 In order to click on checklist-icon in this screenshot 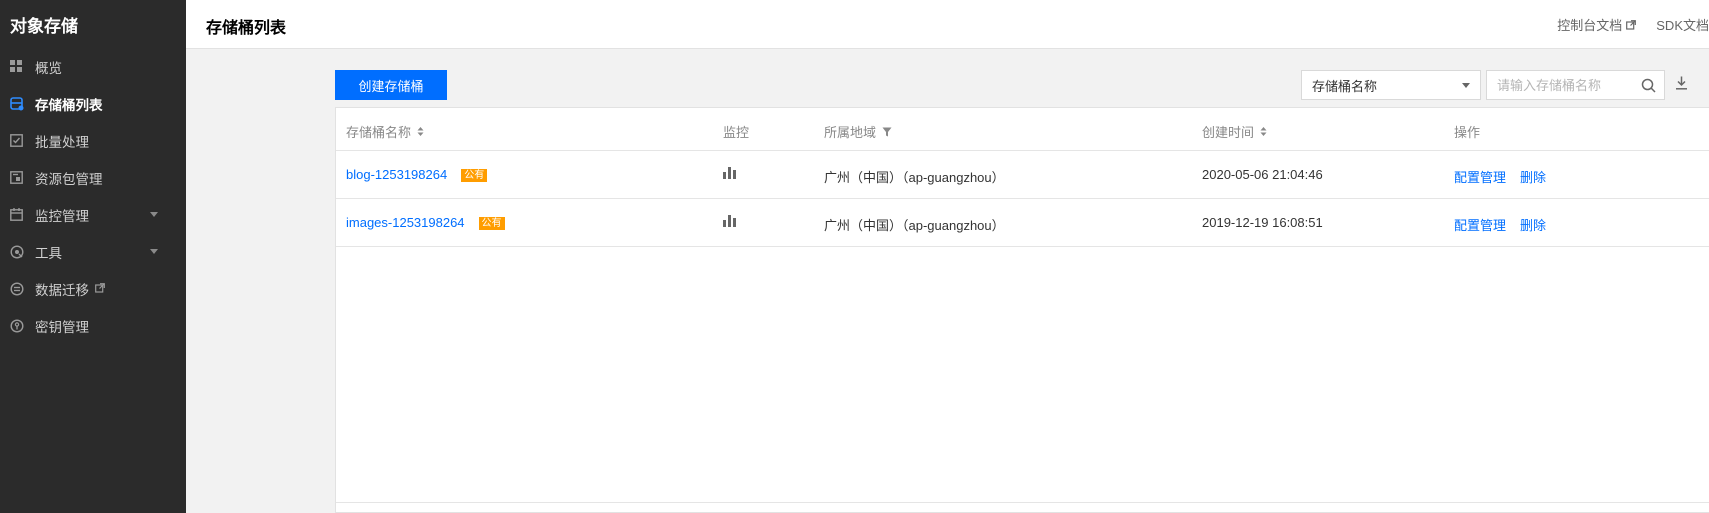, I will do `click(16, 140)`.